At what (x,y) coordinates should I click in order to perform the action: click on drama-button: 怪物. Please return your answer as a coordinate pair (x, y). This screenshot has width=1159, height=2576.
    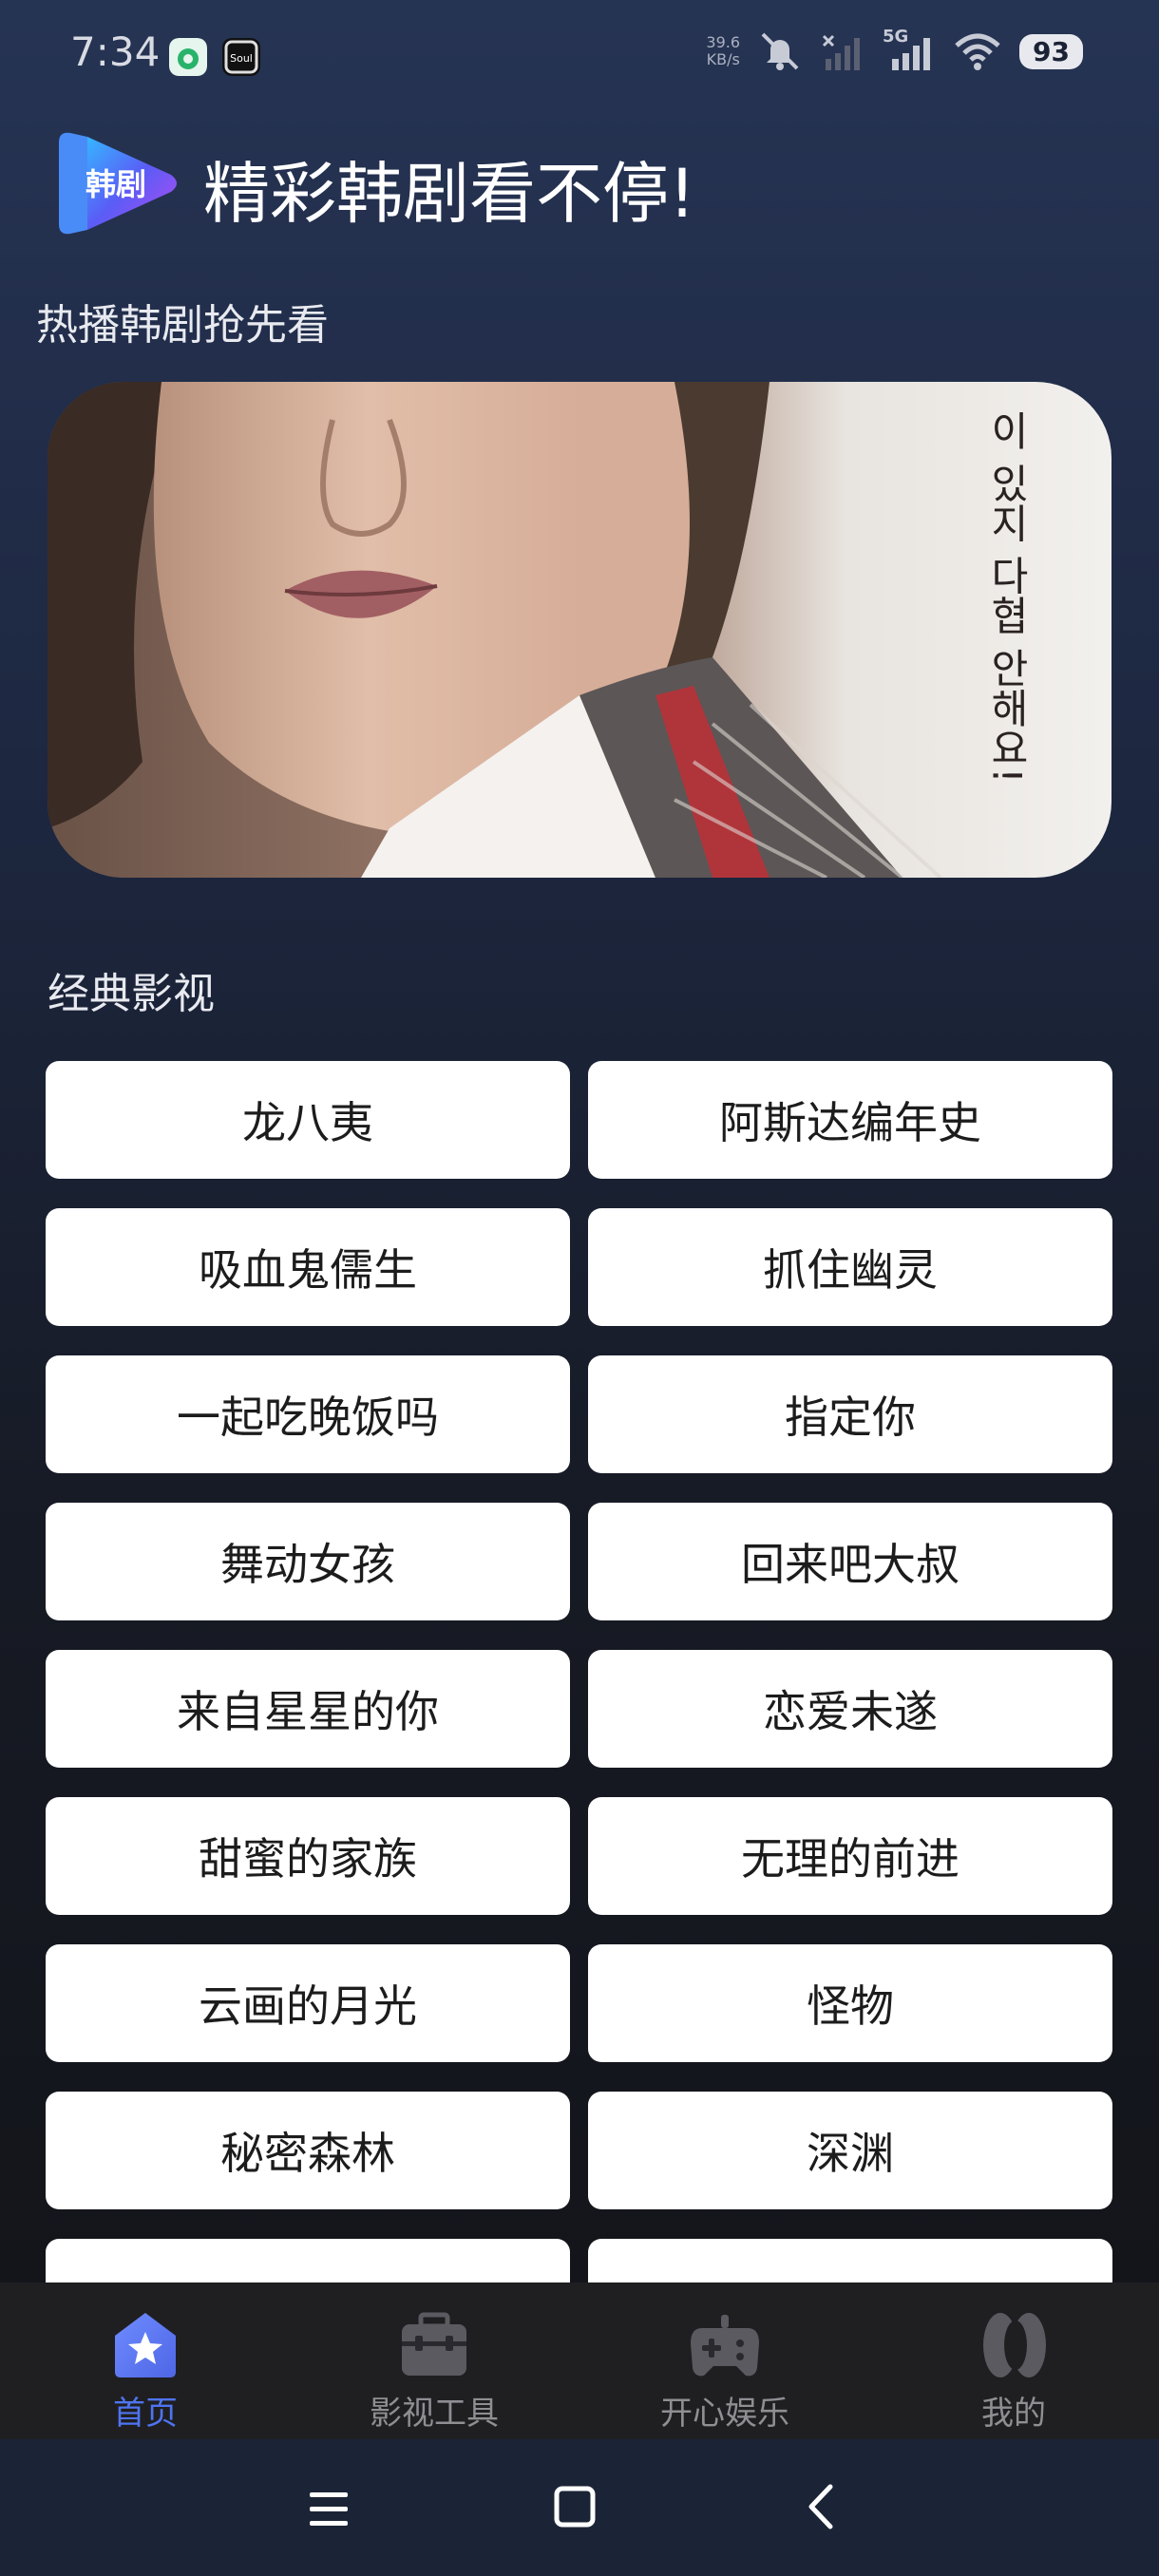
    Looking at the image, I should click on (850, 2003).